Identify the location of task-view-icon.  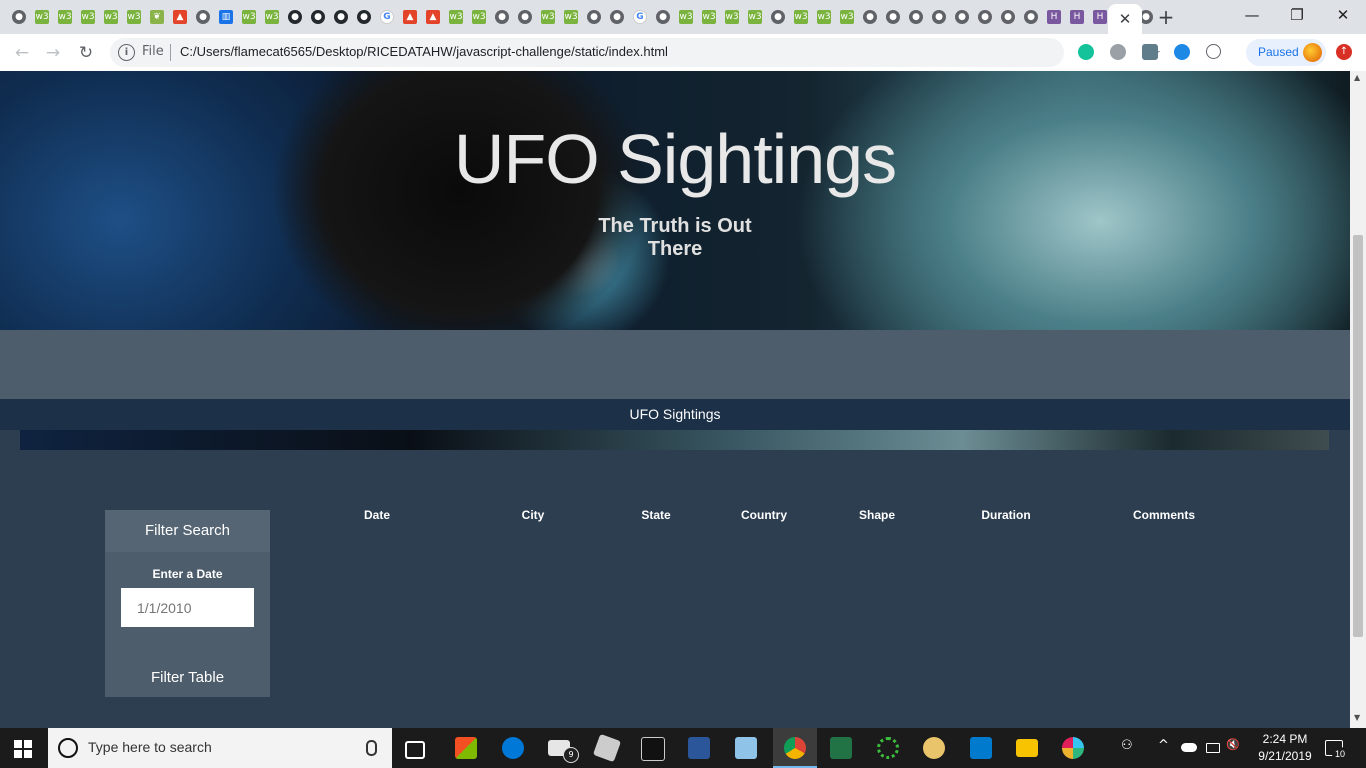
(415, 750).